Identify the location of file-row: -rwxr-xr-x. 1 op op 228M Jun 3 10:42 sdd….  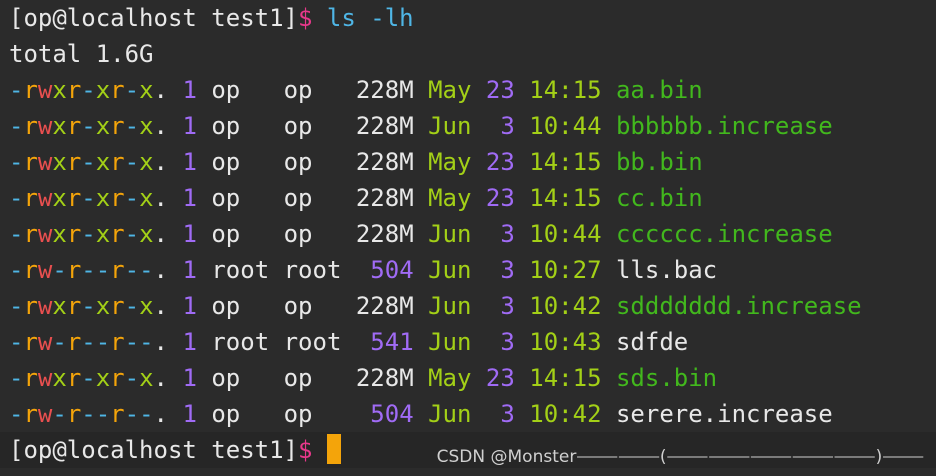
(468, 306).